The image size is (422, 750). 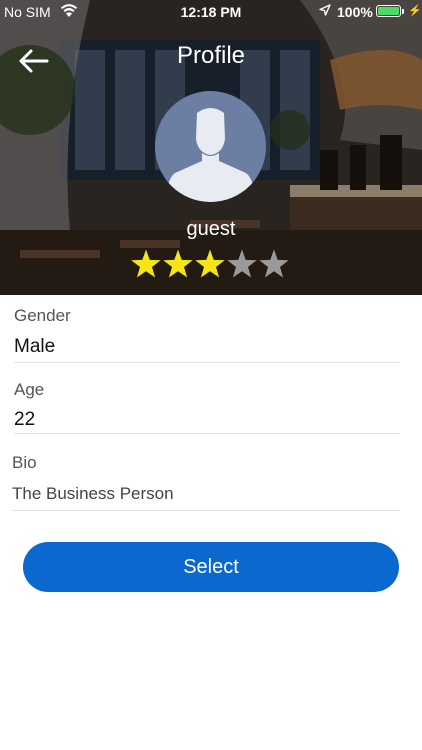 What do you see at coordinates (211, 567) in the screenshot?
I see `select-button: Select` at bounding box center [211, 567].